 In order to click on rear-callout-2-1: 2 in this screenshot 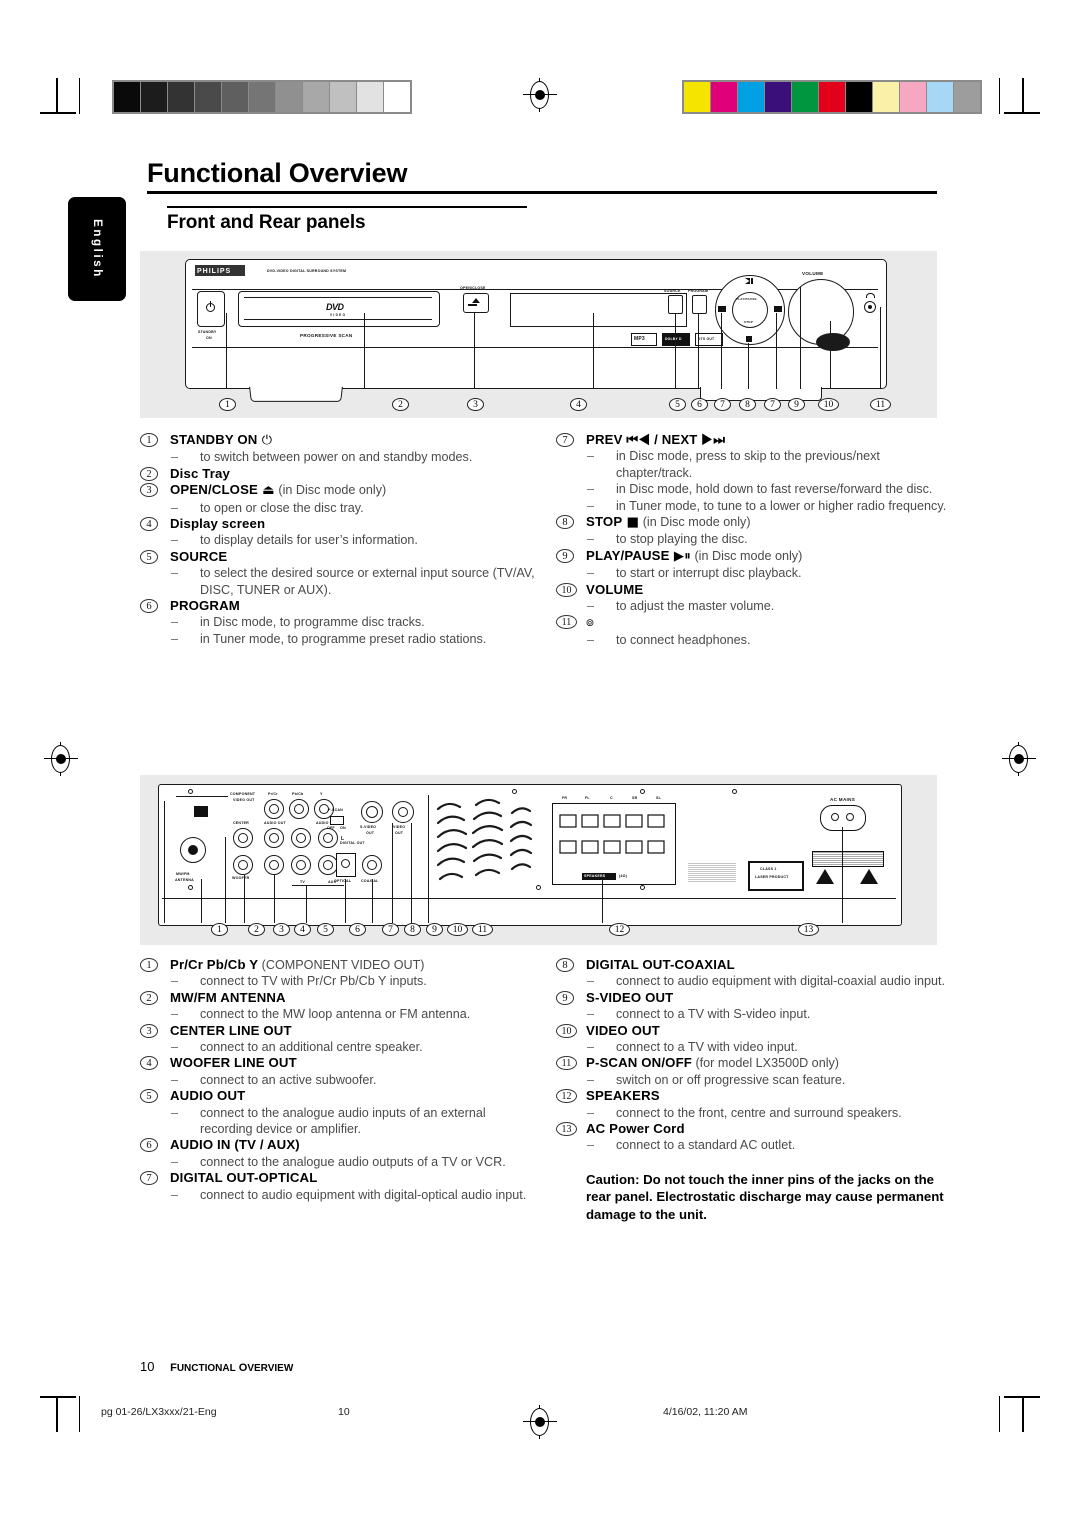, I will do `click(256, 929)`.